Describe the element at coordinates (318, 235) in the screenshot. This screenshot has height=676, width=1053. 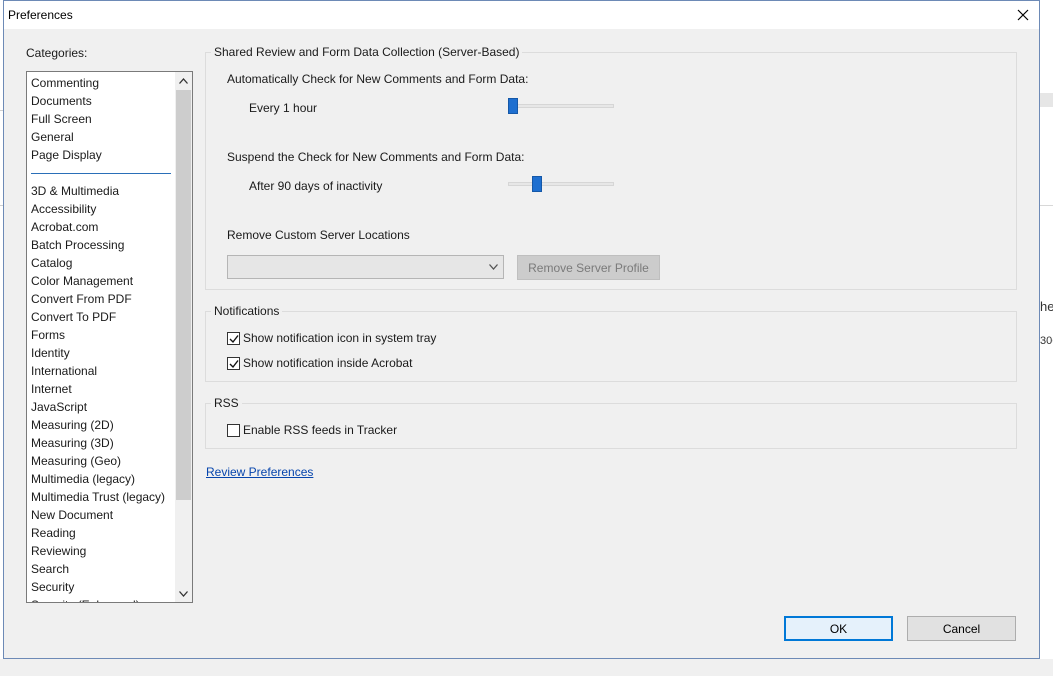
I see `remove-locations-label: Remove Custom Server Locations` at that location.